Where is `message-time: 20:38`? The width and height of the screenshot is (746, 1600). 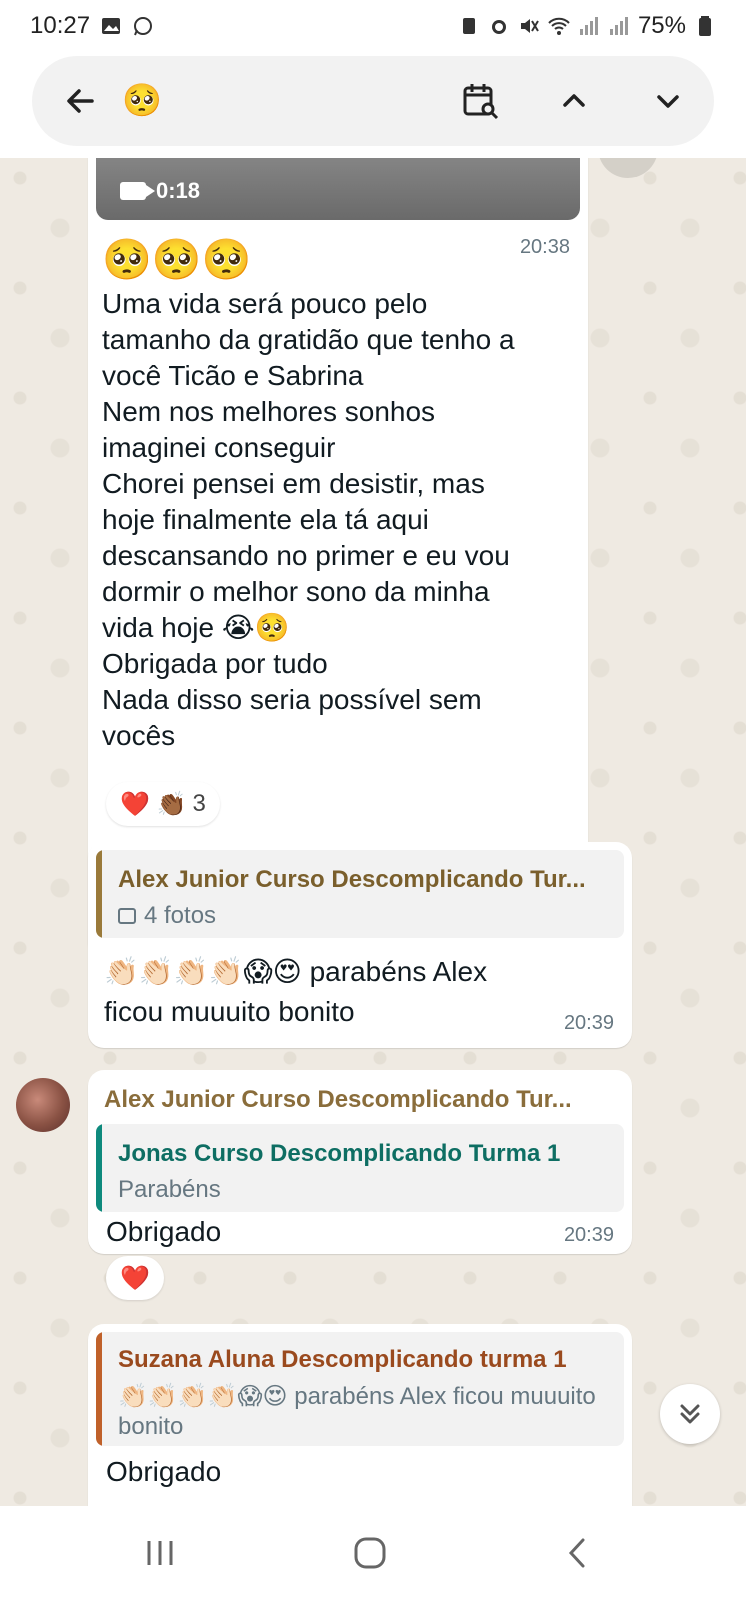
message-time: 20:38 is located at coordinates (544, 247).